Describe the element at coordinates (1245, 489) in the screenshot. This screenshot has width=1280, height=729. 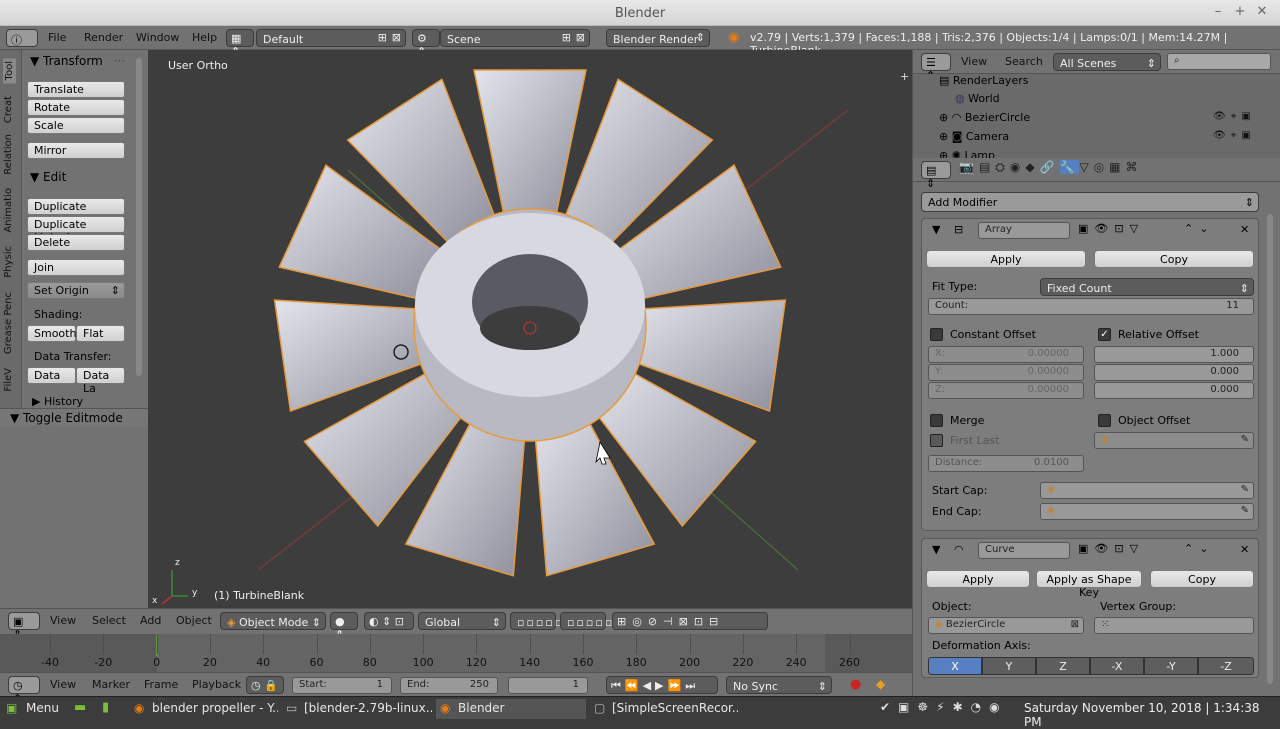
I see `start-cap-eyedropper-icon: ✎` at that location.